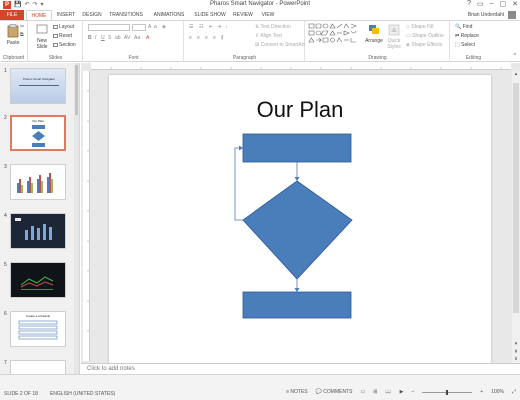 The height and width of the screenshot is (400, 520). I want to click on numbering-icon: ☷, so click(201, 27).